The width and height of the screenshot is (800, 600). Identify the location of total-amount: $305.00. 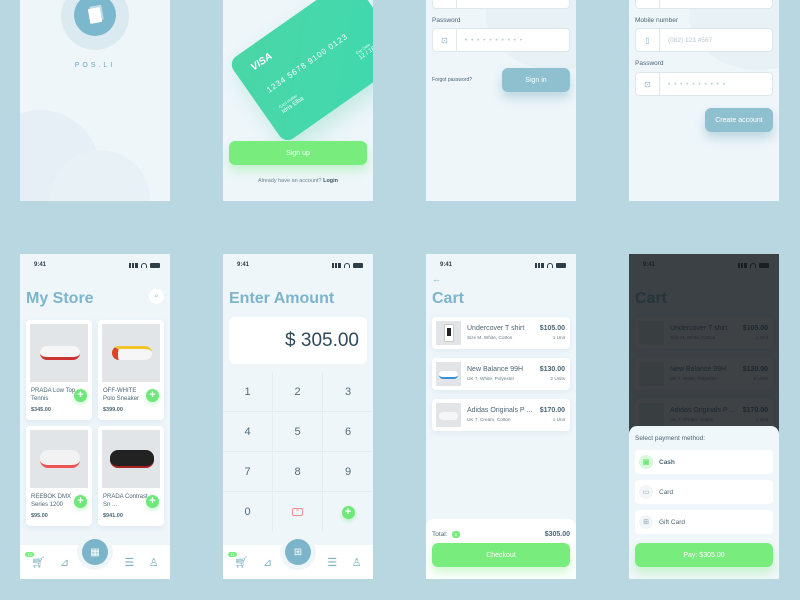
(557, 534).